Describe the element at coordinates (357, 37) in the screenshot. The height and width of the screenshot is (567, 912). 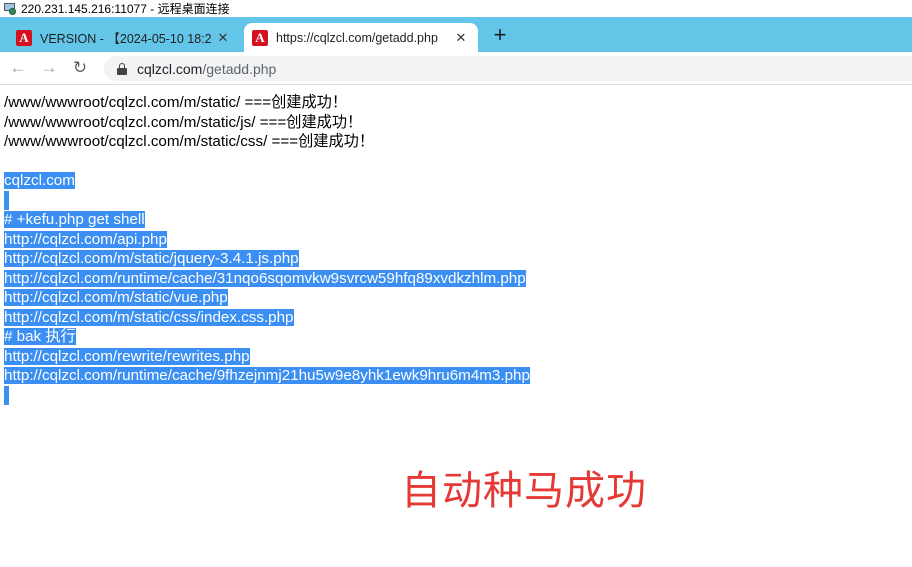
I see `tab-title: https://cqlzcl.com/getadd.php` at that location.